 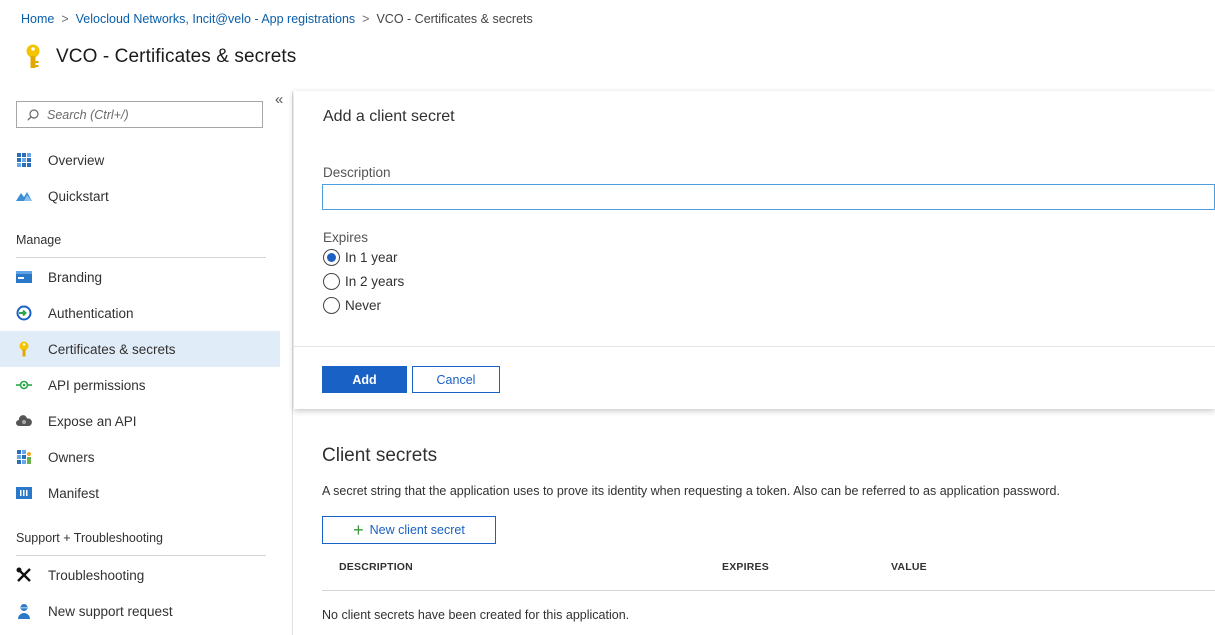 I want to click on authentication-icon, so click(x=24, y=313).